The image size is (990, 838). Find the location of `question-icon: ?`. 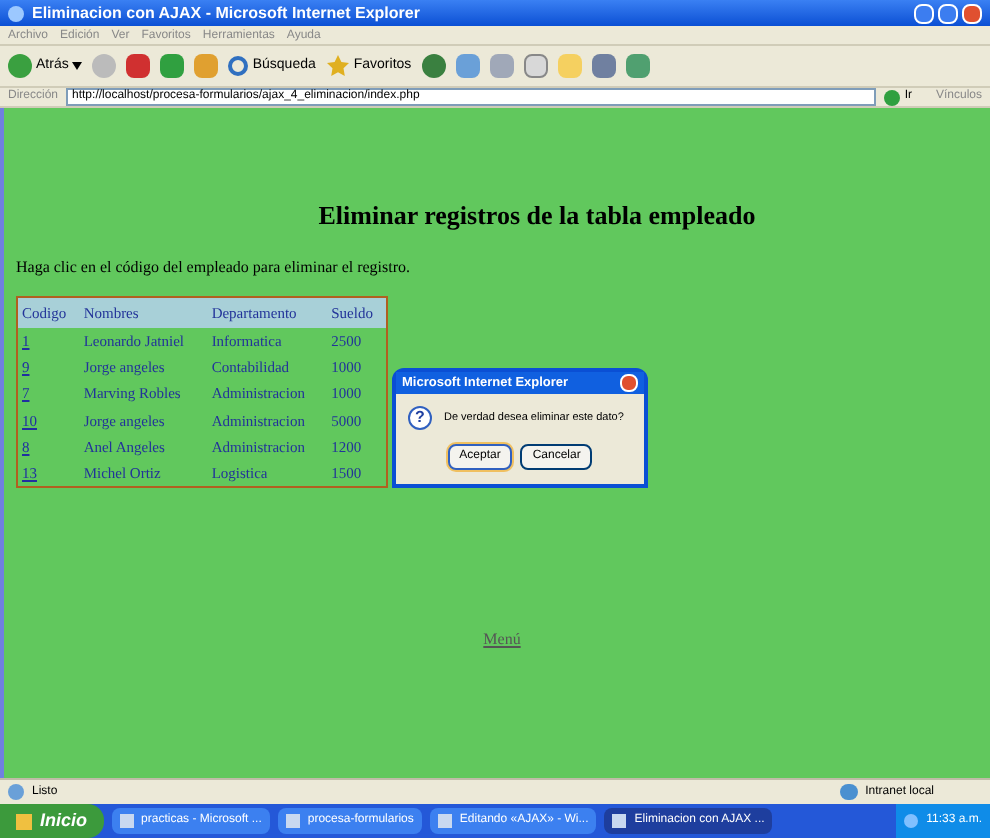

question-icon: ? is located at coordinates (420, 418).